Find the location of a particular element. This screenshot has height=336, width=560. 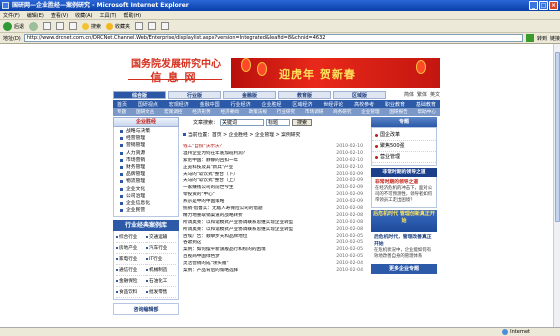

menu-help: 帮助(H) is located at coordinates (132, 15).